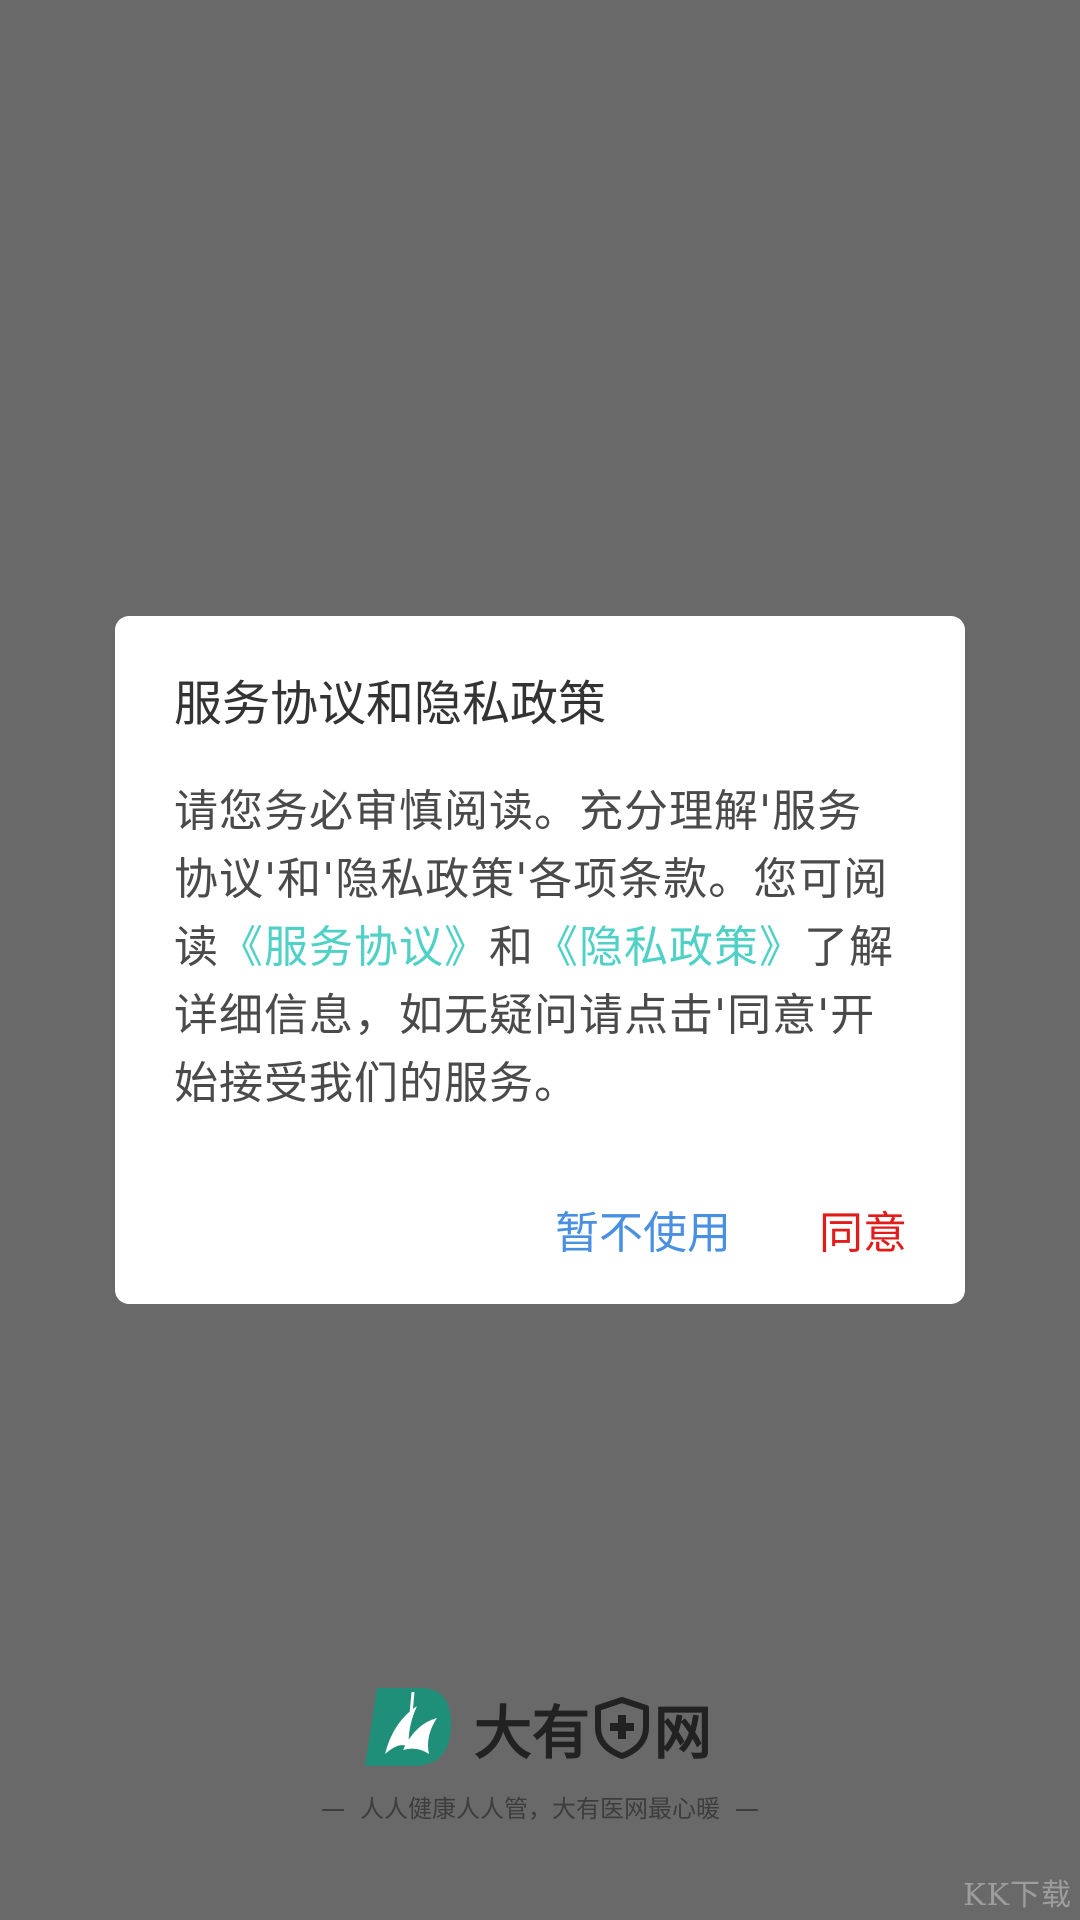  Describe the element at coordinates (1017, 1895) in the screenshot. I see `watermark: KK下载` at that location.